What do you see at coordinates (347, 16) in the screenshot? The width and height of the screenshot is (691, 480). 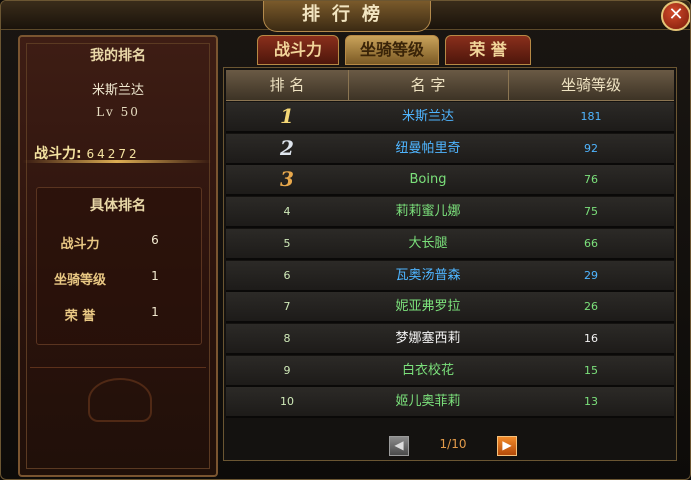 I see `window-title: 排行榜` at bounding box center [347, 16].